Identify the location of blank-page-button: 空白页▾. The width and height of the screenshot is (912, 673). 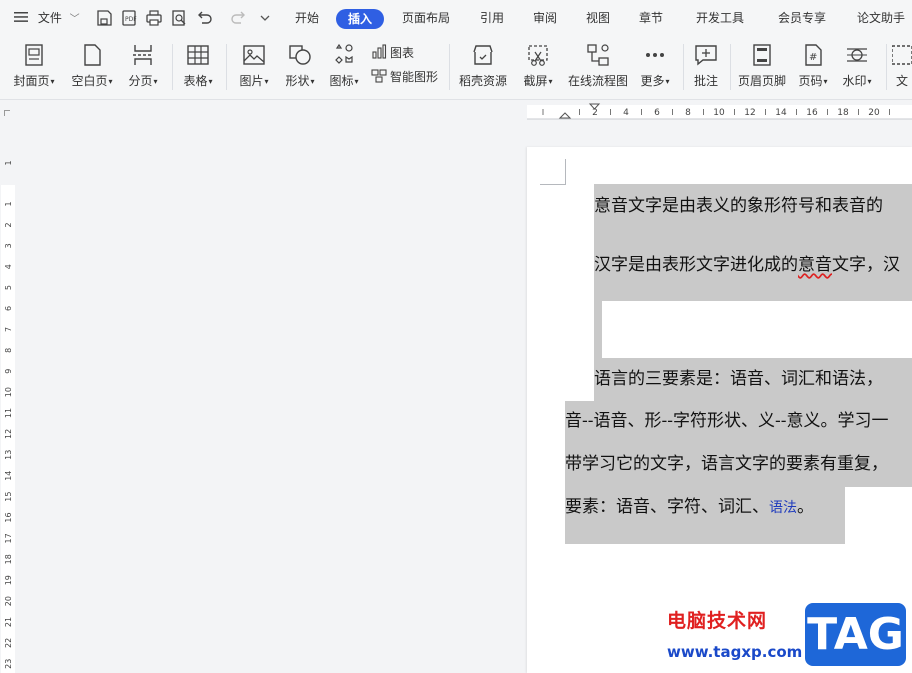
(92, 67).